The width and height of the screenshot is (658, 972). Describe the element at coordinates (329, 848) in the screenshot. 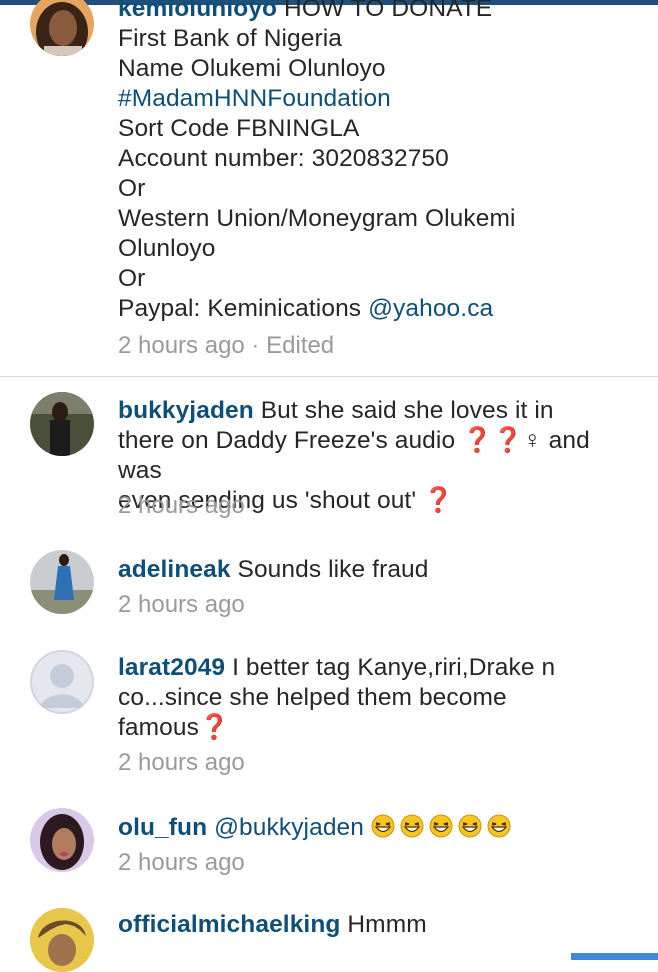

I see `comment-olu-fun: olu_fun @bukkyjaden 2 hours ago` at that location.